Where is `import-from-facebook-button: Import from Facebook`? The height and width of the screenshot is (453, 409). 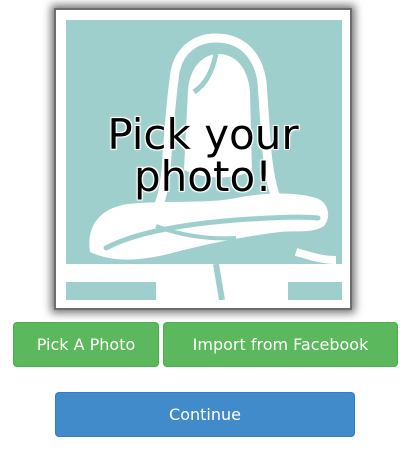 import-from-facebook-button: Import from Facebook is located at coordinates (280, 344).